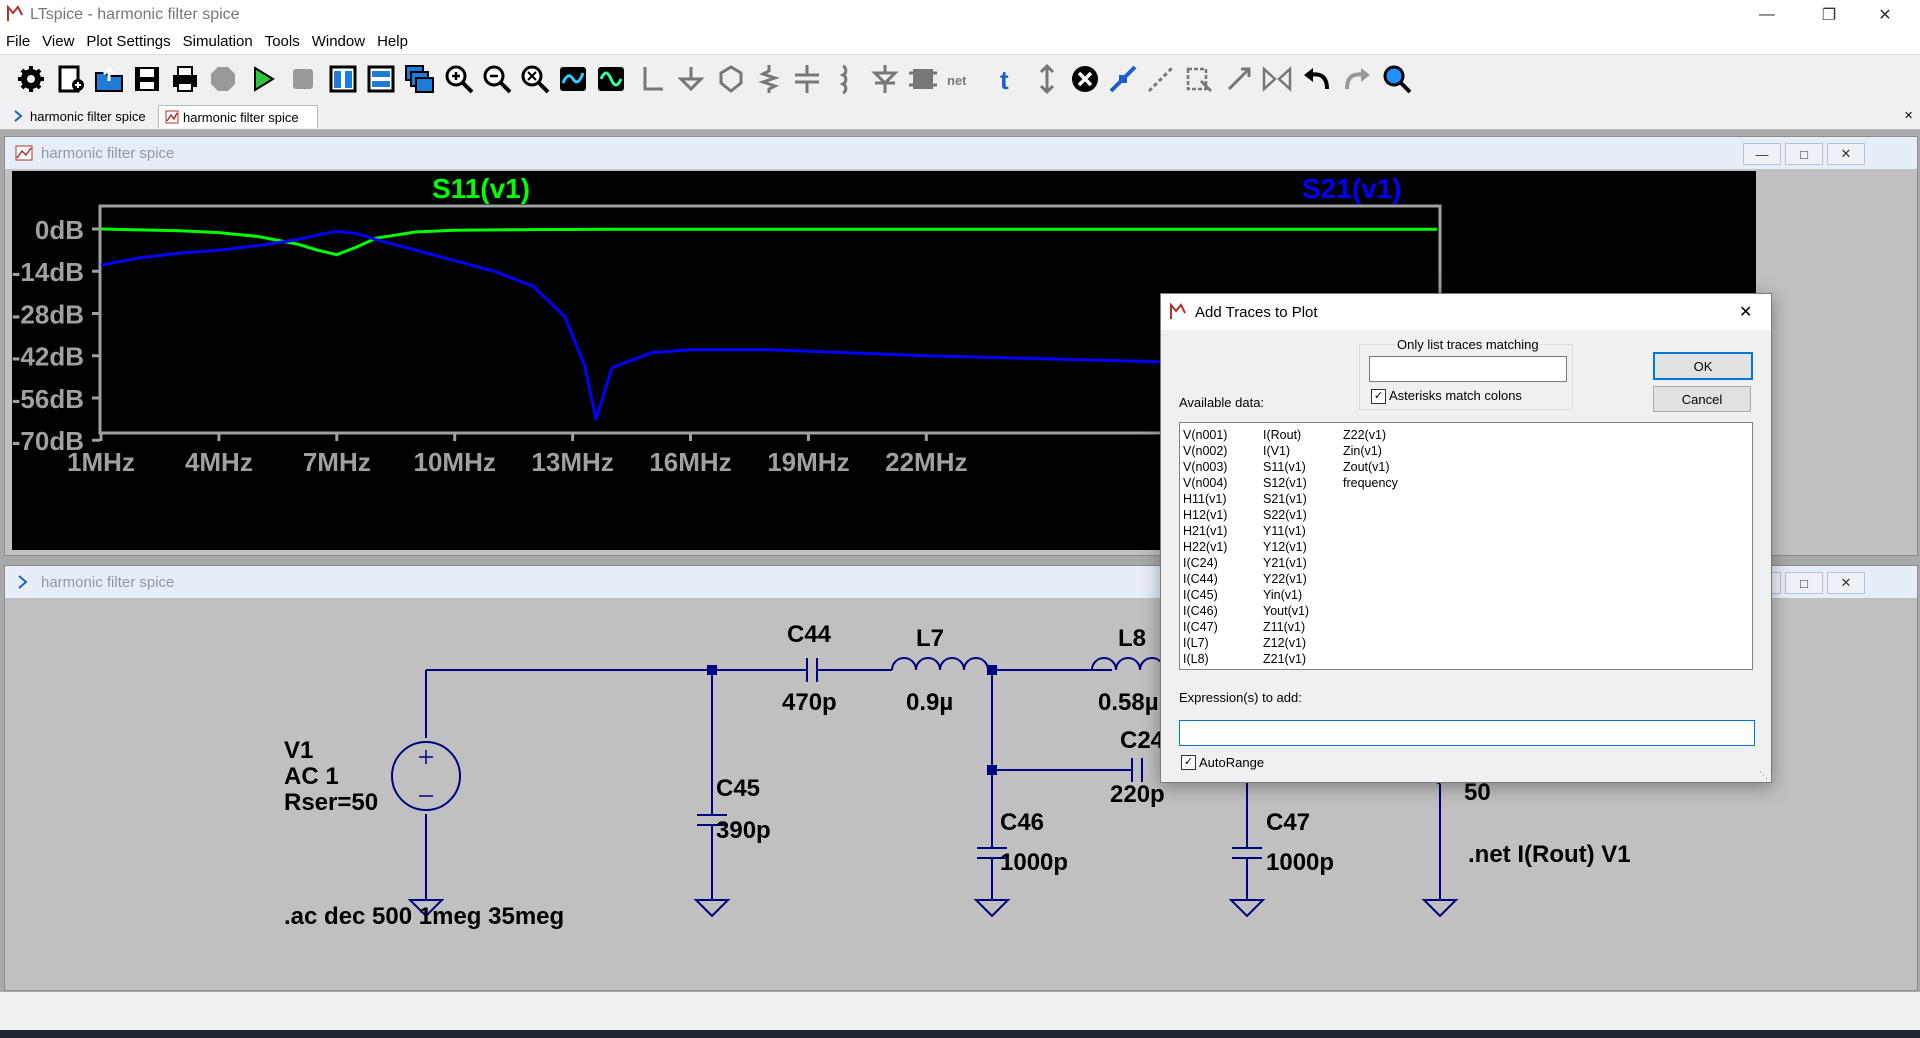 This screenshot has width=1920, height=1038. Describe the element at coordinates (1397, 79) in the screenshot. I see `find-icon` at that location.